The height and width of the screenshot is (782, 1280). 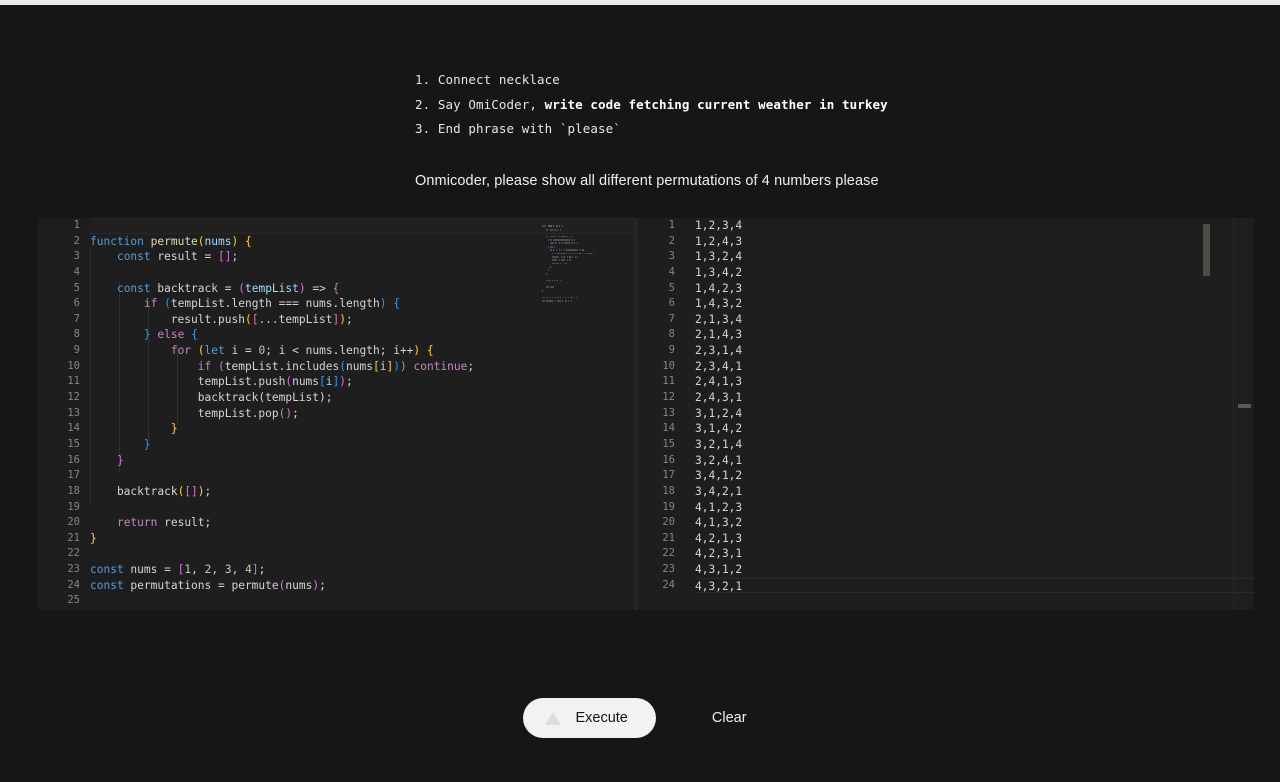 What do you see at coordinates (974, 351) in the screenshot?
I see `output-row: 2,3,1,4` at bounding box center [974, 351].